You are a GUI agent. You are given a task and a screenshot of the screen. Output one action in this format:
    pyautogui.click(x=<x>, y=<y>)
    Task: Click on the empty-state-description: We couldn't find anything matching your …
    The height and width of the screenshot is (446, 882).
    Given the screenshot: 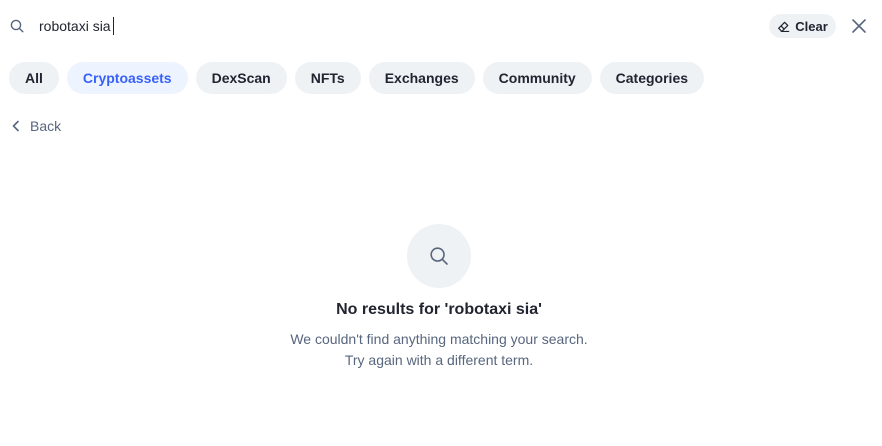 What is the action you would take?
    pyautogui.click(x=439, y=350)
    